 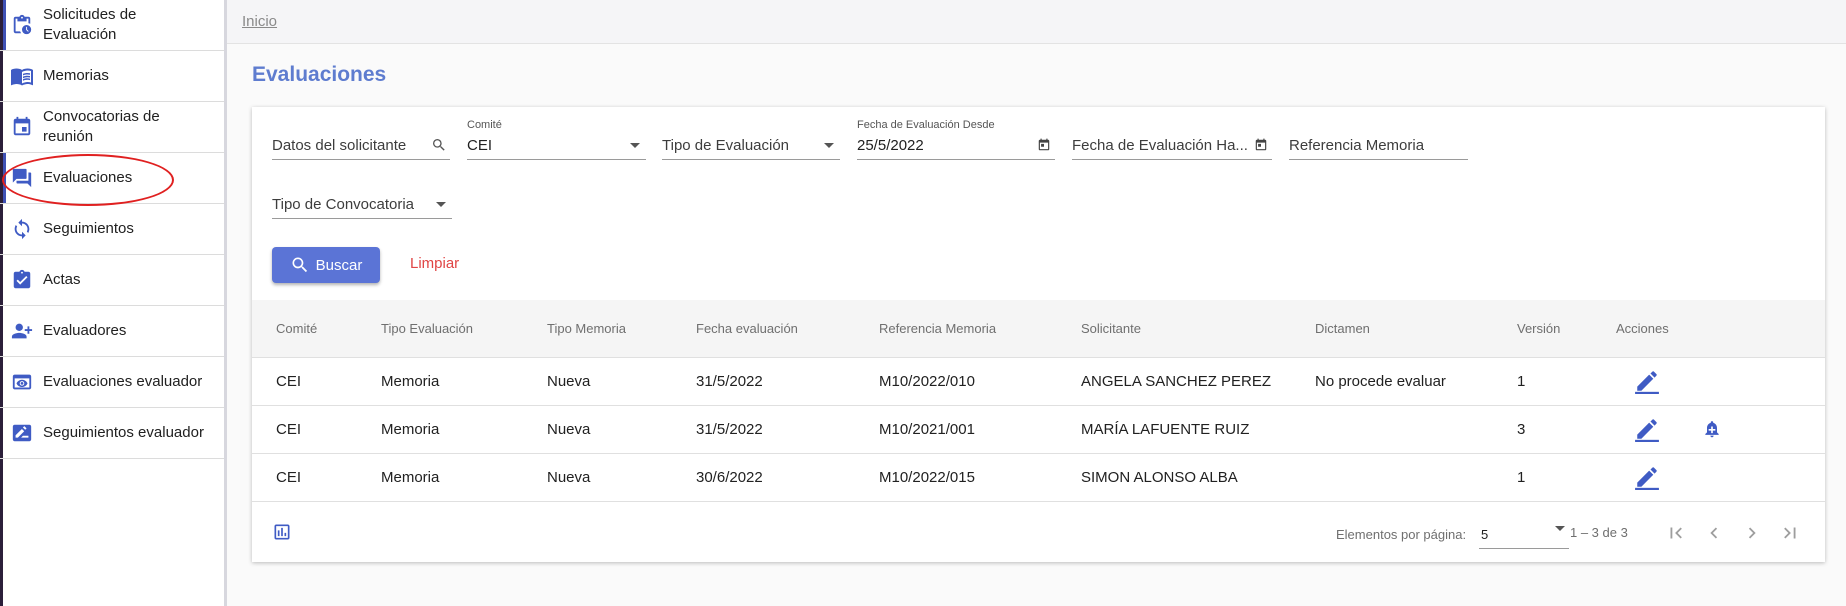 I want to click on cell-solicitante: MARÍA LAFUENTE RUIZ, so click(x=1165, y=429).